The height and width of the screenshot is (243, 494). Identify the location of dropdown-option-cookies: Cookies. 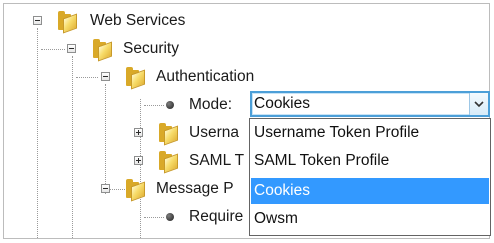
(370, 191).